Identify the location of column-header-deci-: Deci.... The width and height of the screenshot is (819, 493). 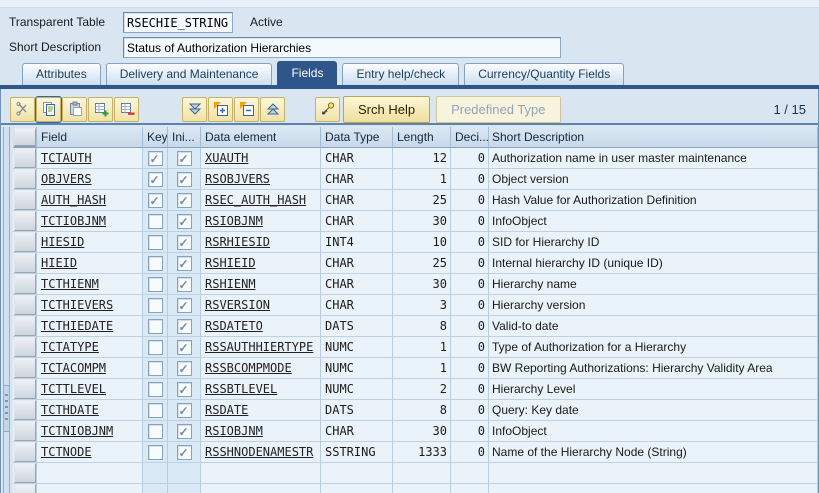
(470, 137).